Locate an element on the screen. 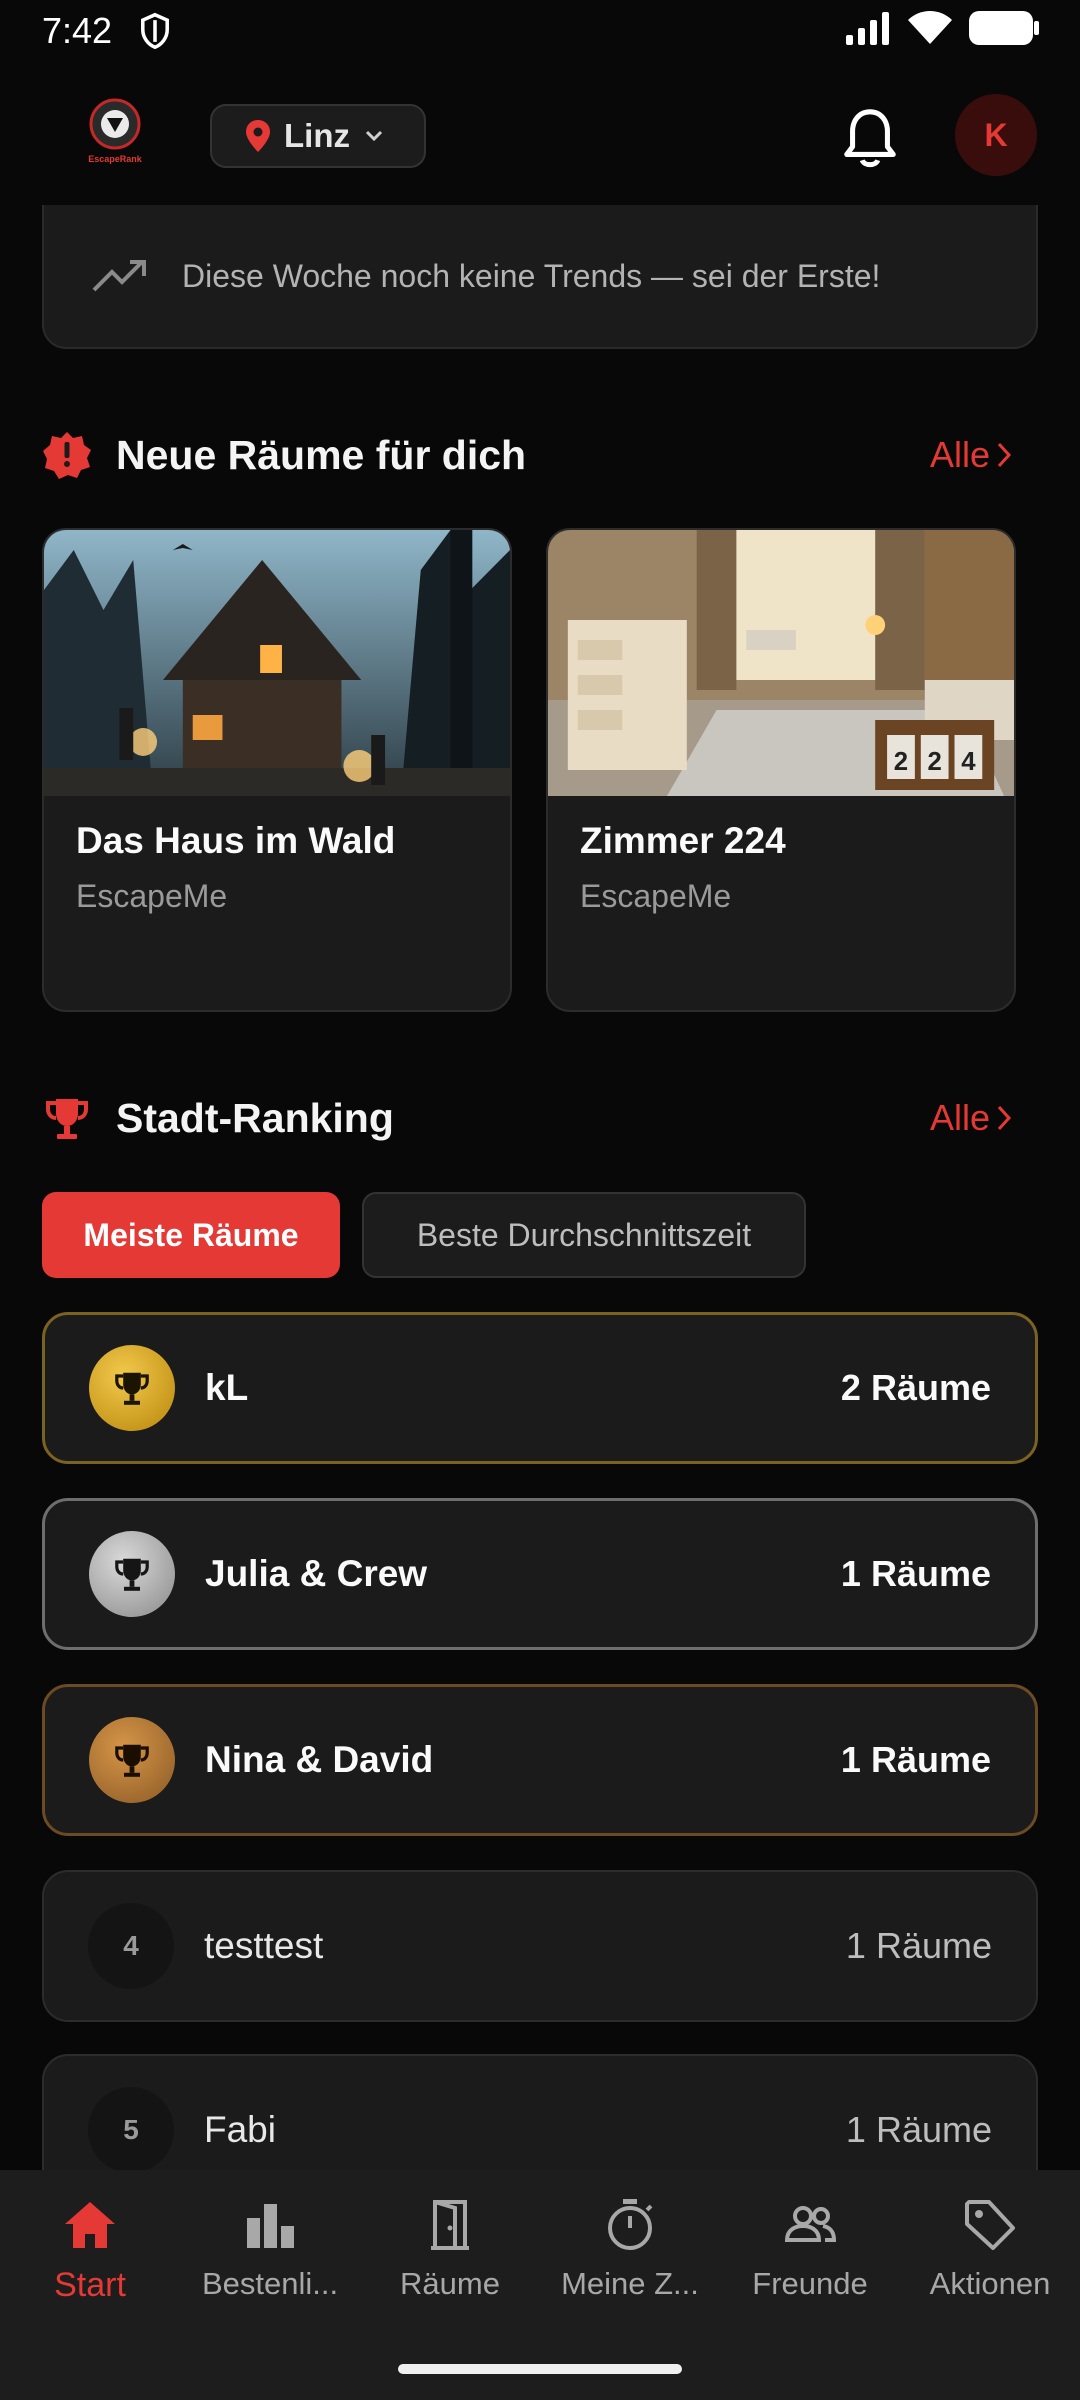  home-indicator is located at coordinates (540, 2369).